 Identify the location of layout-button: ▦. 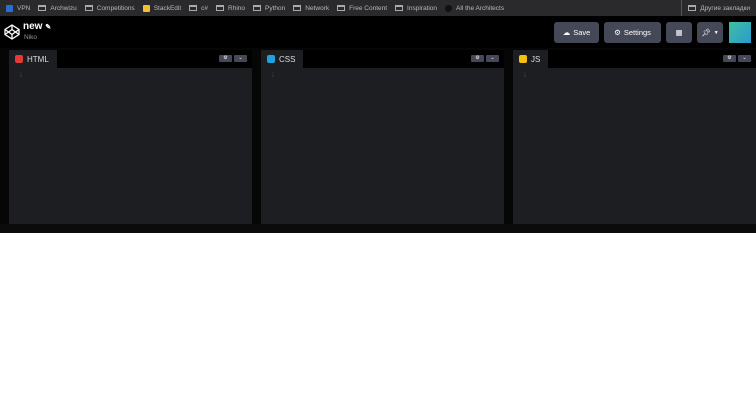
(679, 32).